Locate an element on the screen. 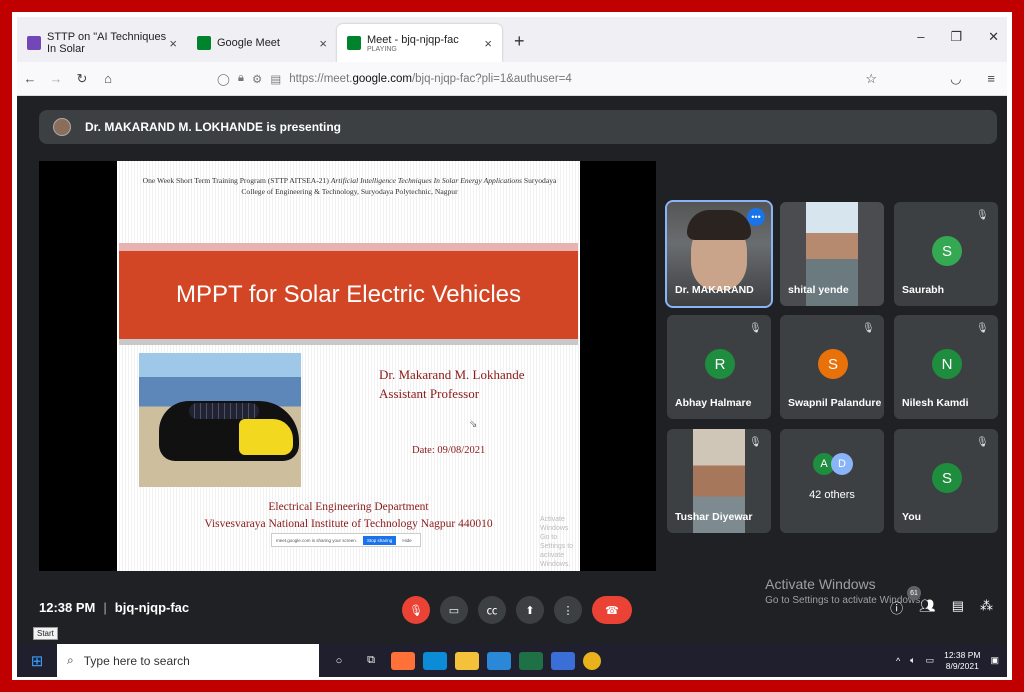  new-tab-button: + is located at coordinates (519, 41).